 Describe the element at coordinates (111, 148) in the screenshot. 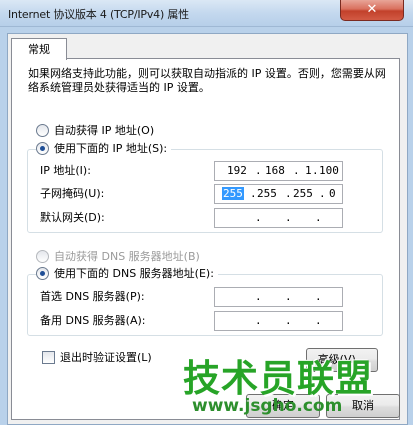

I see `radio-manual-ip-label: 使用下面的 IP 地址(S):` at that location.